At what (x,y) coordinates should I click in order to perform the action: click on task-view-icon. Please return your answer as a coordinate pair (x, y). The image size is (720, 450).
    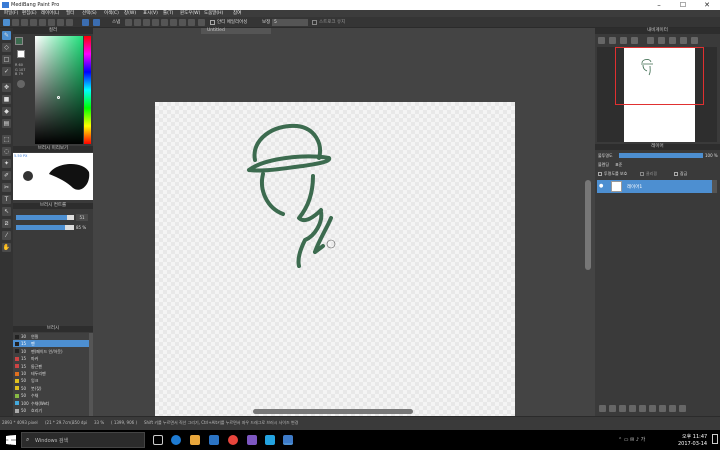
    Looking at the image, I should click on (158, 440).